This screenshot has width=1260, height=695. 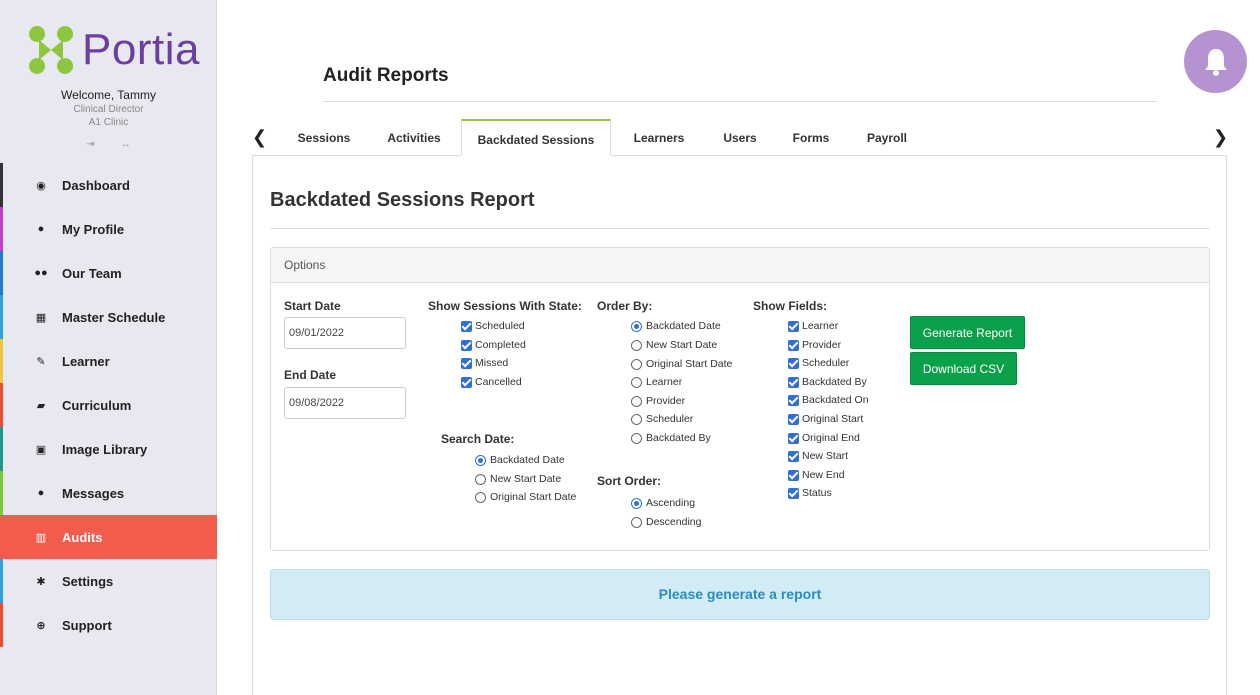 What do you see at coordinates (525, 497) in the screenshot?
I see `search-date-radio-original-start: Original Start Date` at bounding box center [525, 497].